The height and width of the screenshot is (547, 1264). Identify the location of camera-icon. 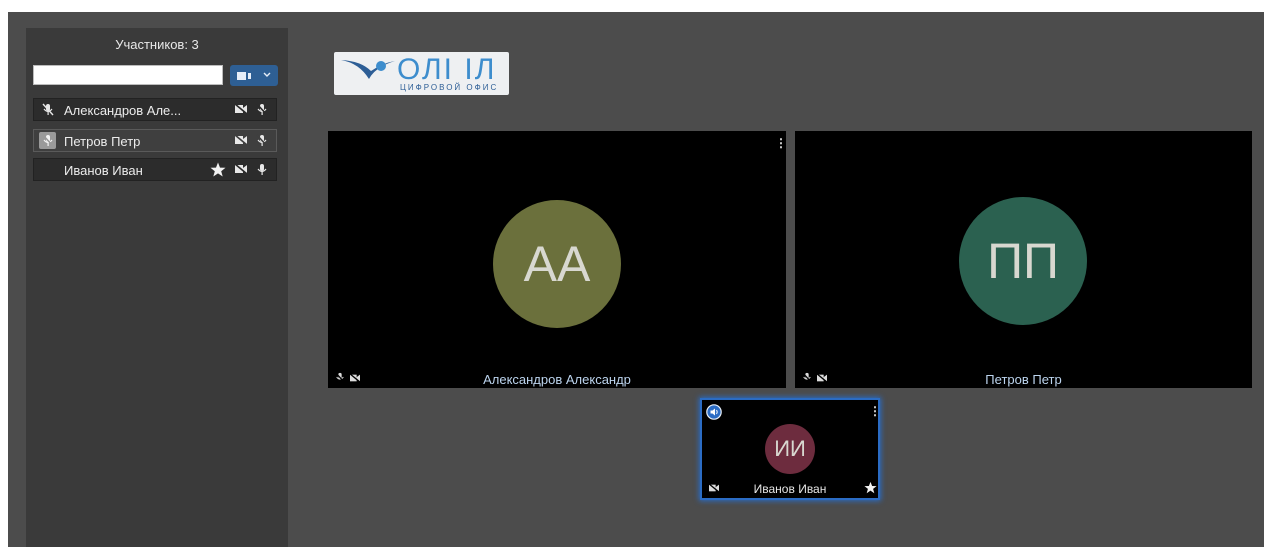
(244, 76).